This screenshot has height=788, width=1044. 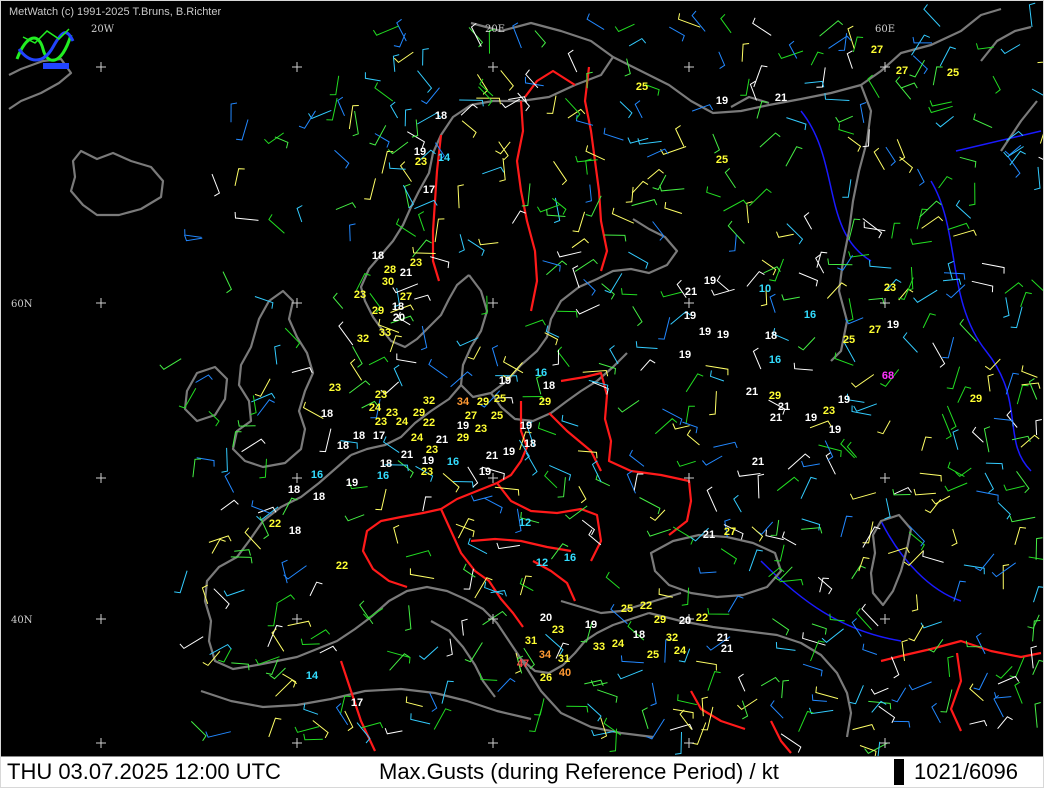 I want to click on gust-value: 23, so click(x=427, y=472).